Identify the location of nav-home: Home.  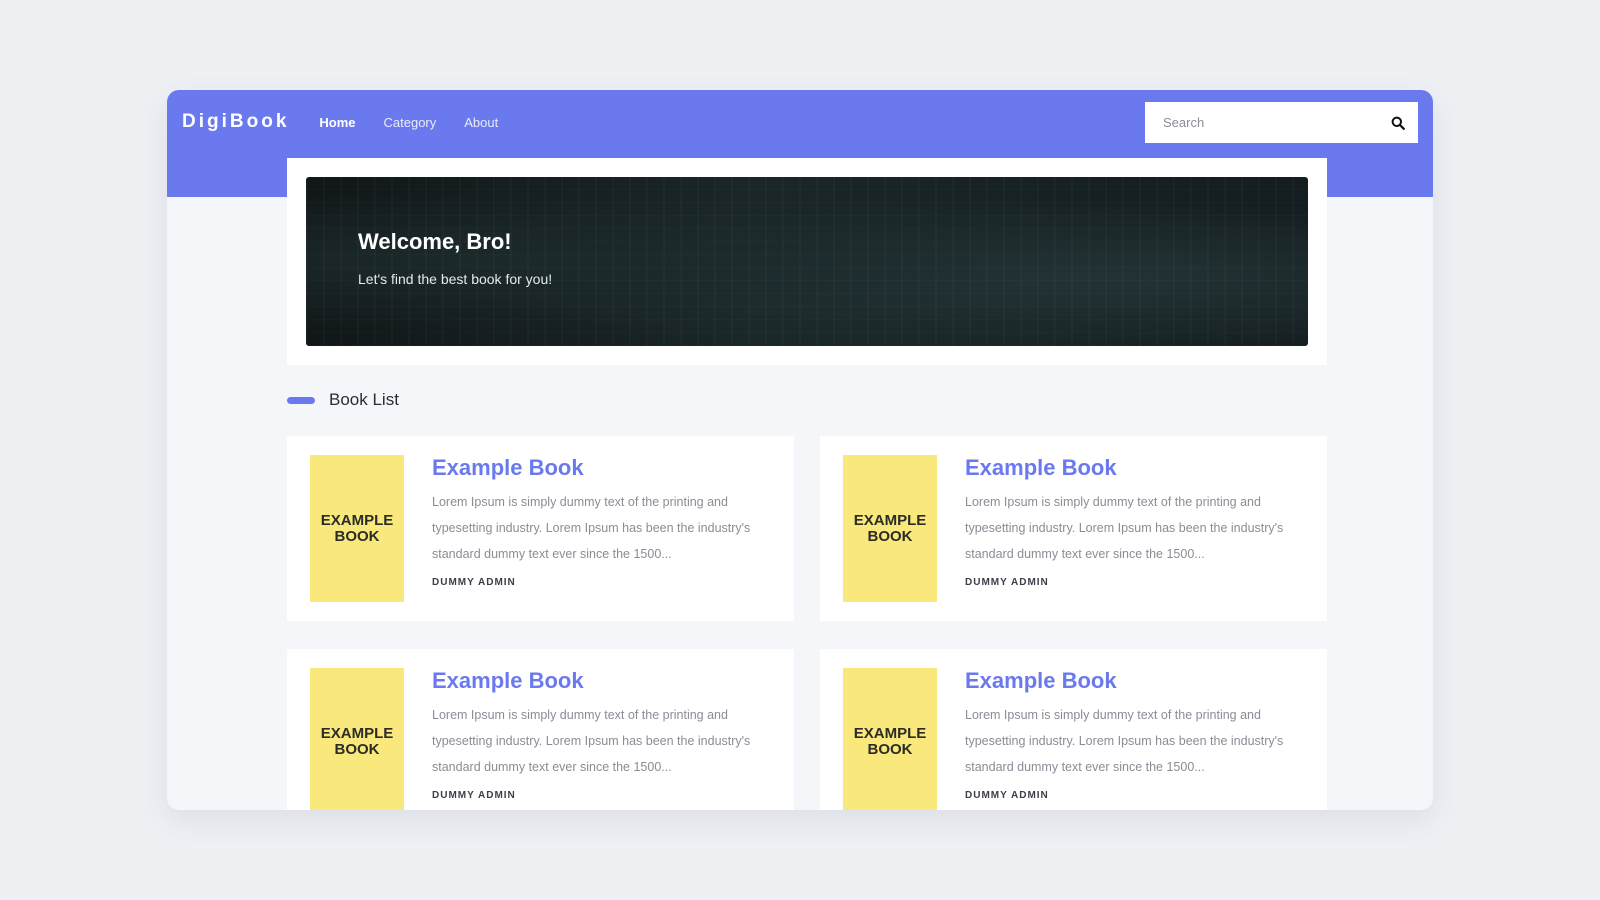
(337, 122).